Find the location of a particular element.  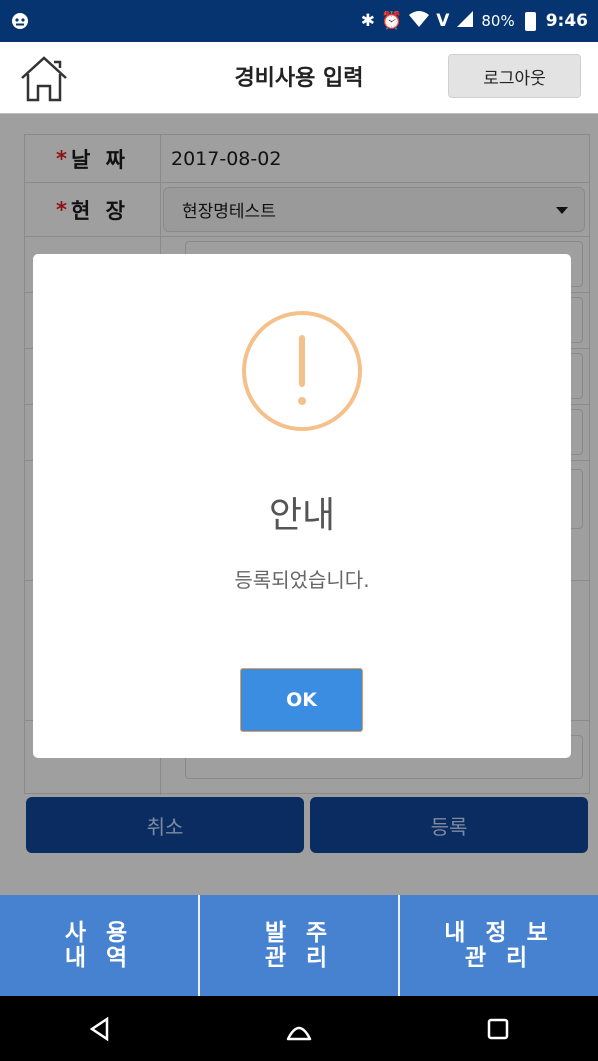

chevron-down-icon is located at coordinates (562, 210).